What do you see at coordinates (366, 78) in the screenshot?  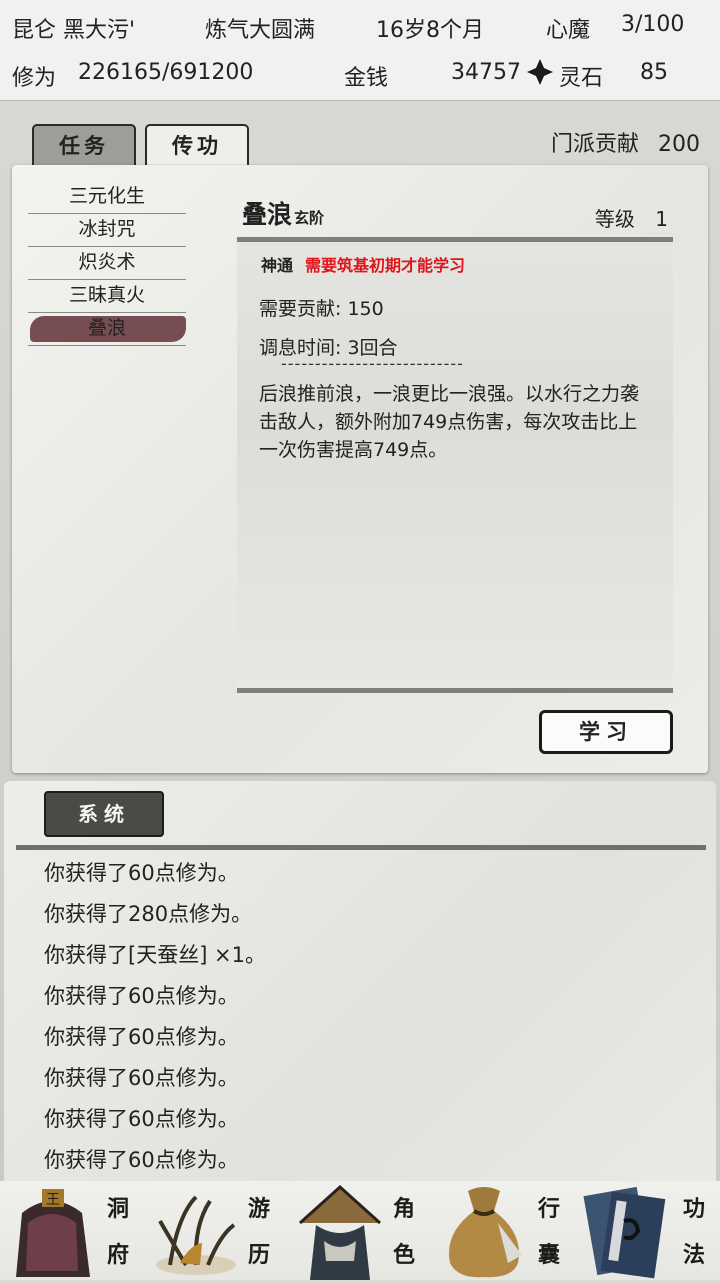 I see `money-label: 金钱` at bounding box center [366, 78].